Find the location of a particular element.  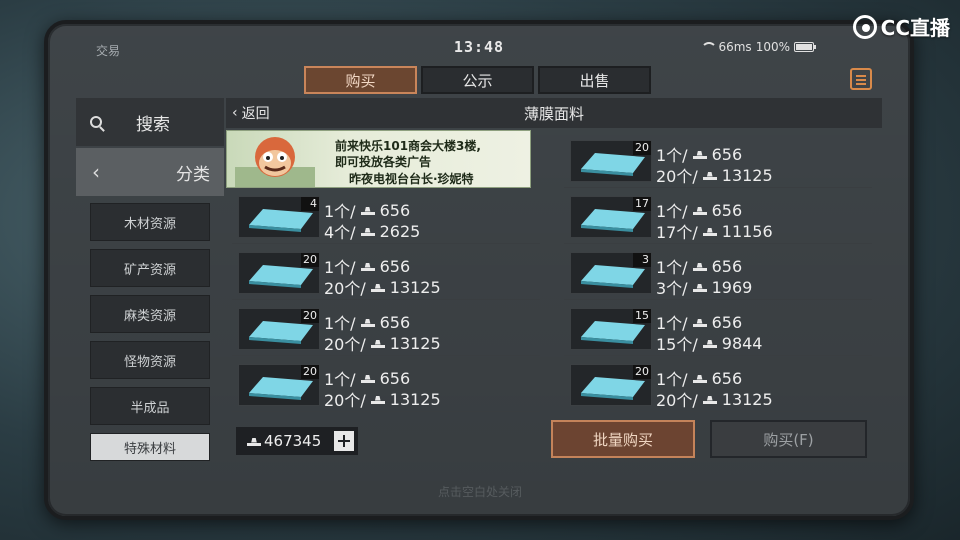

status-indicators: 66ms 100% is located at coordinates (758, 47).